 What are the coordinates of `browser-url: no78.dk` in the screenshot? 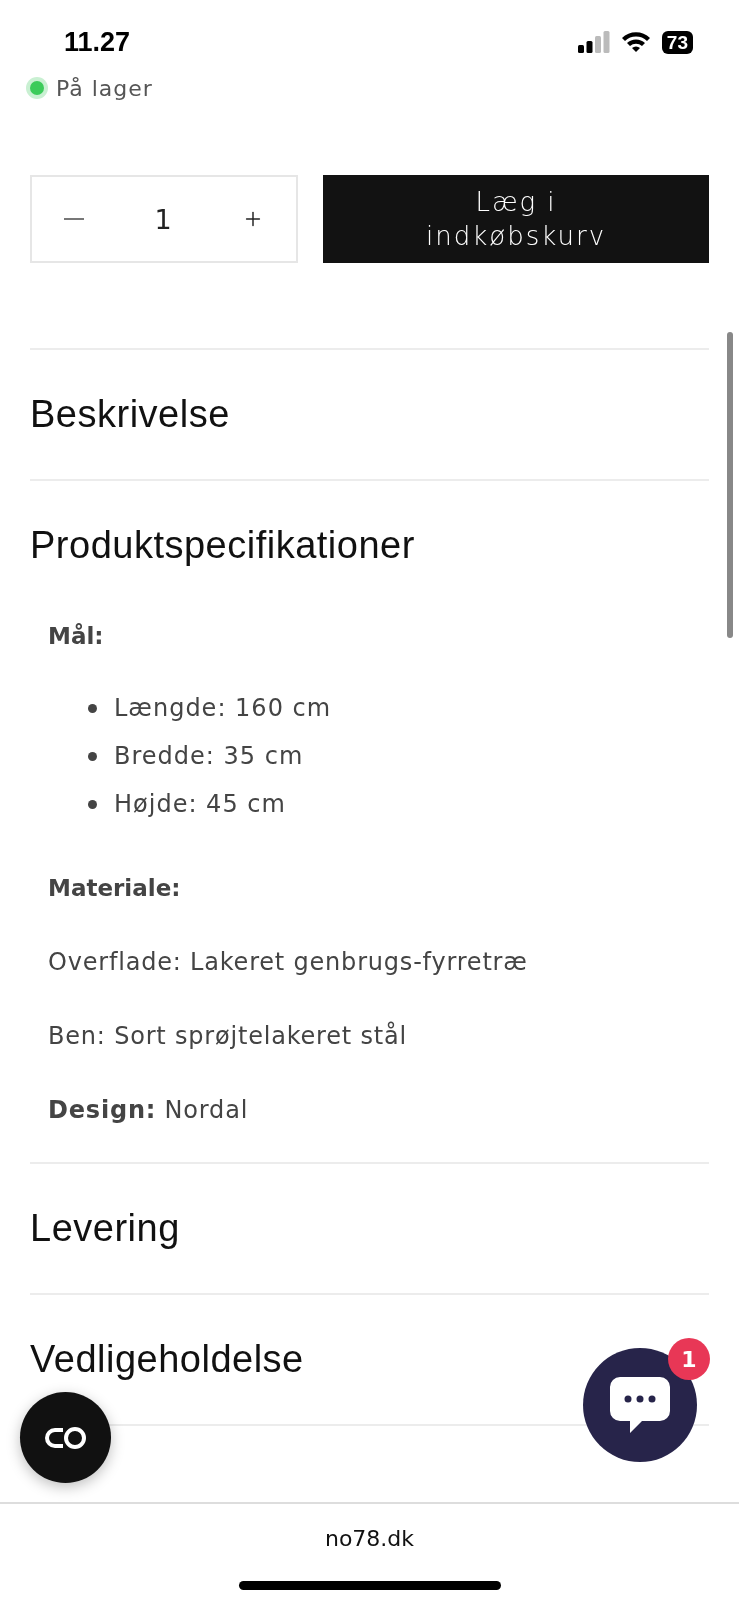 It's located at (369, 1538).